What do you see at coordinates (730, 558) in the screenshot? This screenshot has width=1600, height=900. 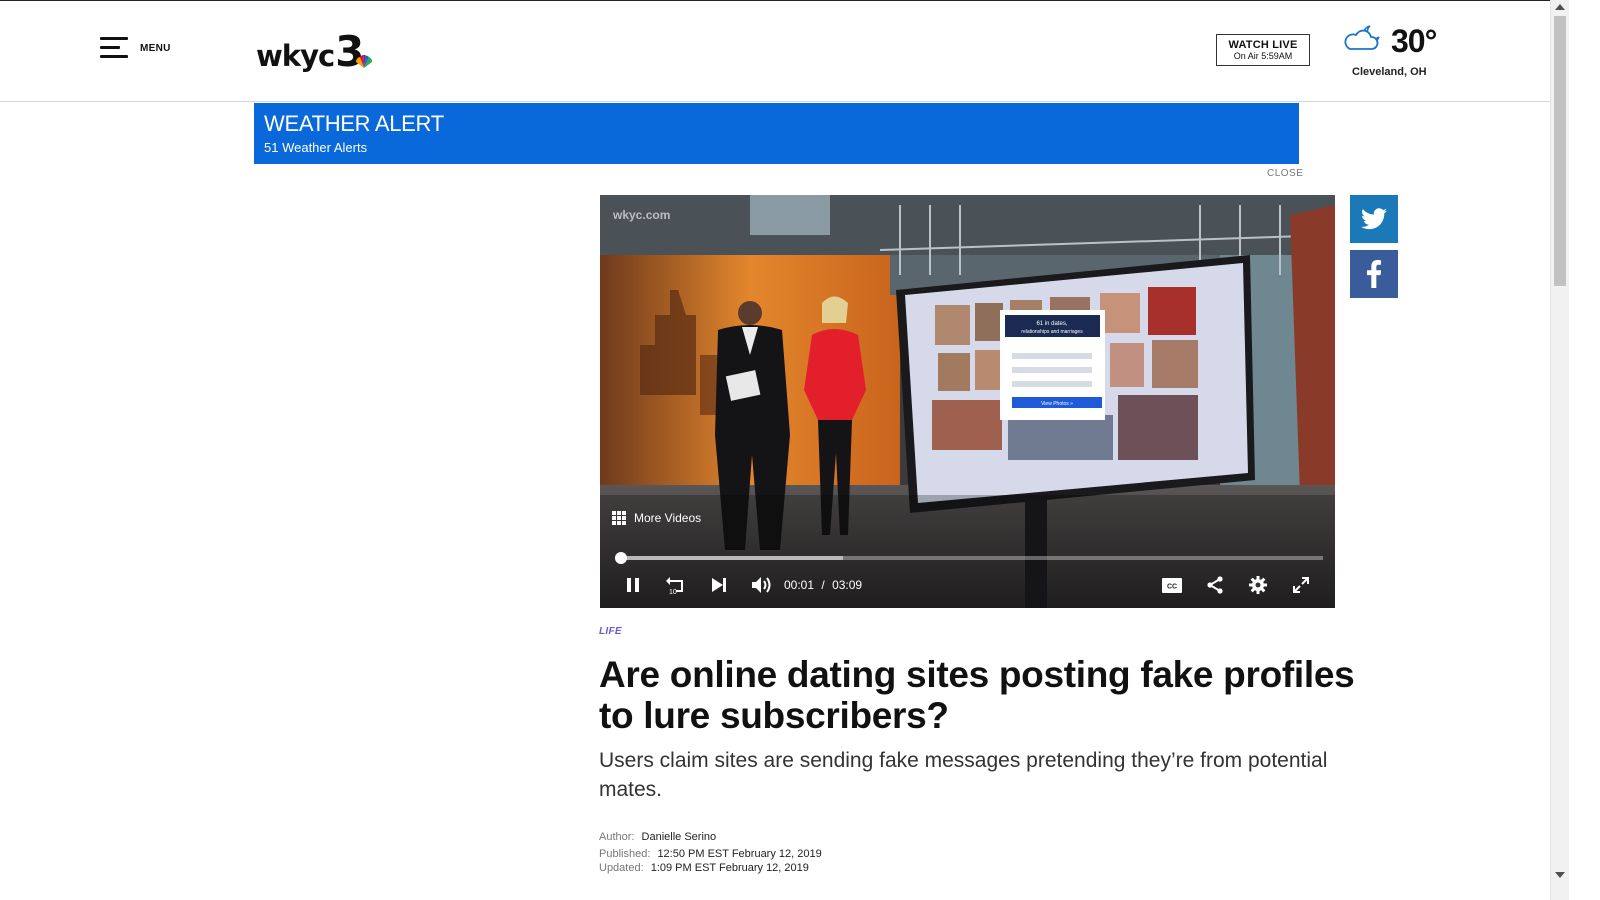 I see `progress-buffered` at bounding box center [730, 558].